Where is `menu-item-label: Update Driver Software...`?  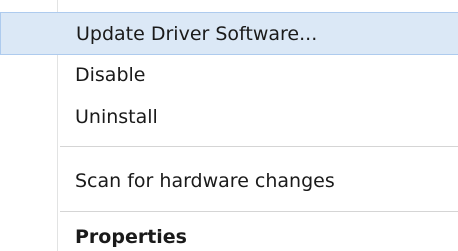 menu-item-label: Update Driver Software... is located at coordinates (197, 34).